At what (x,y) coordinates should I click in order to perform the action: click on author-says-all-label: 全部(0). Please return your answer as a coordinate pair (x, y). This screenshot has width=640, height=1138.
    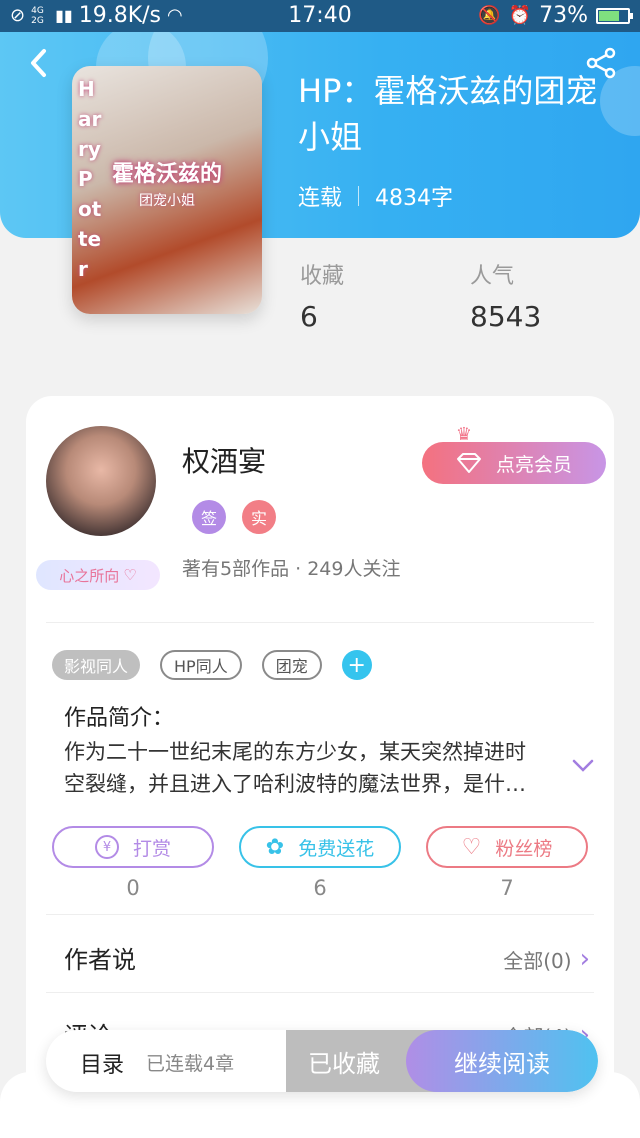
    Looking at the image, I should click on (537, 960).